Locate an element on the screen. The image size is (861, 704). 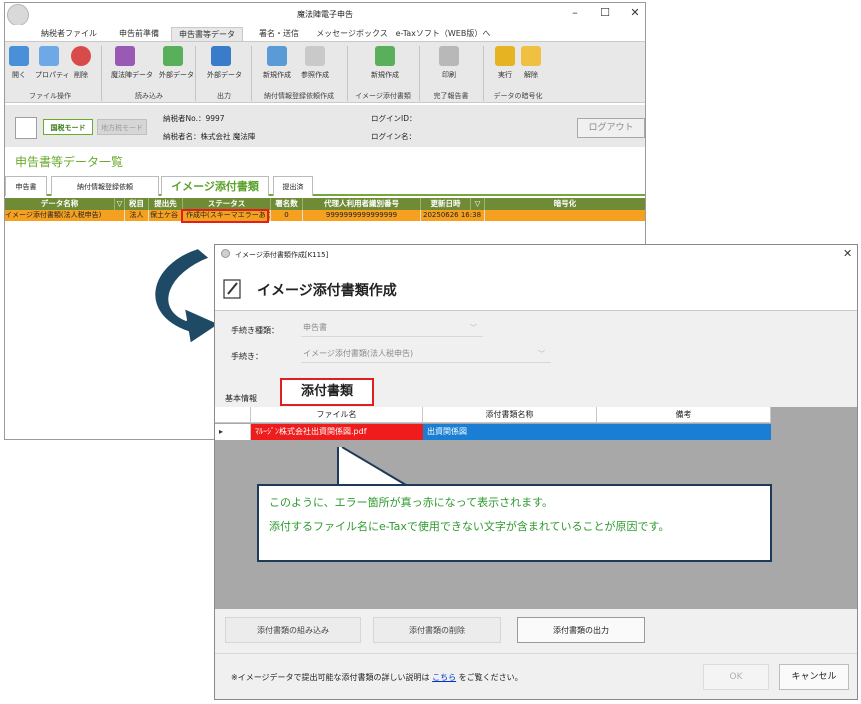
local-tax-mode-button: 地方税モード is located at coordinates (122, 127).